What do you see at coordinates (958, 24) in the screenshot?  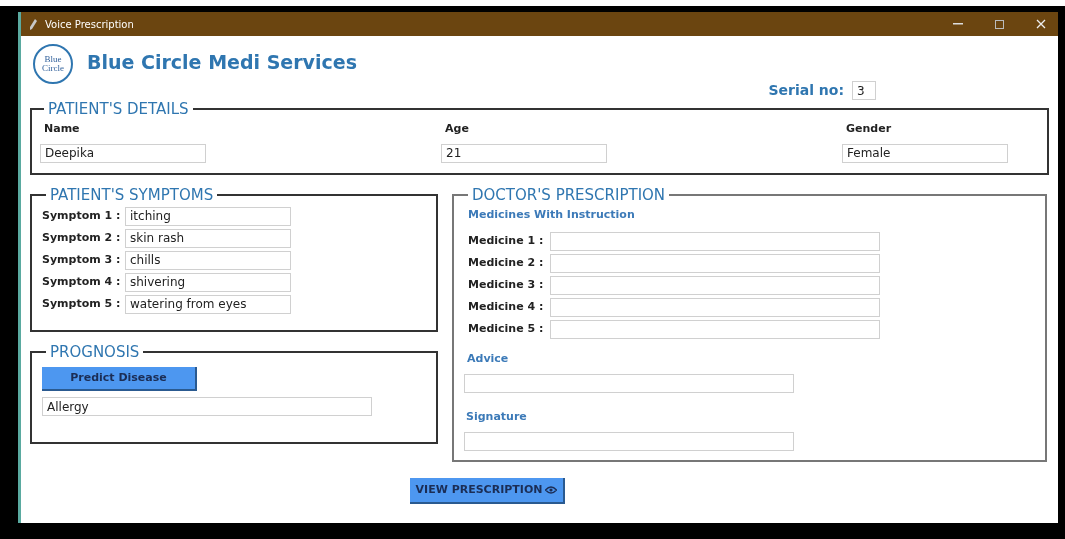 I see `minimize-icon` at bounding box center [958, 24].